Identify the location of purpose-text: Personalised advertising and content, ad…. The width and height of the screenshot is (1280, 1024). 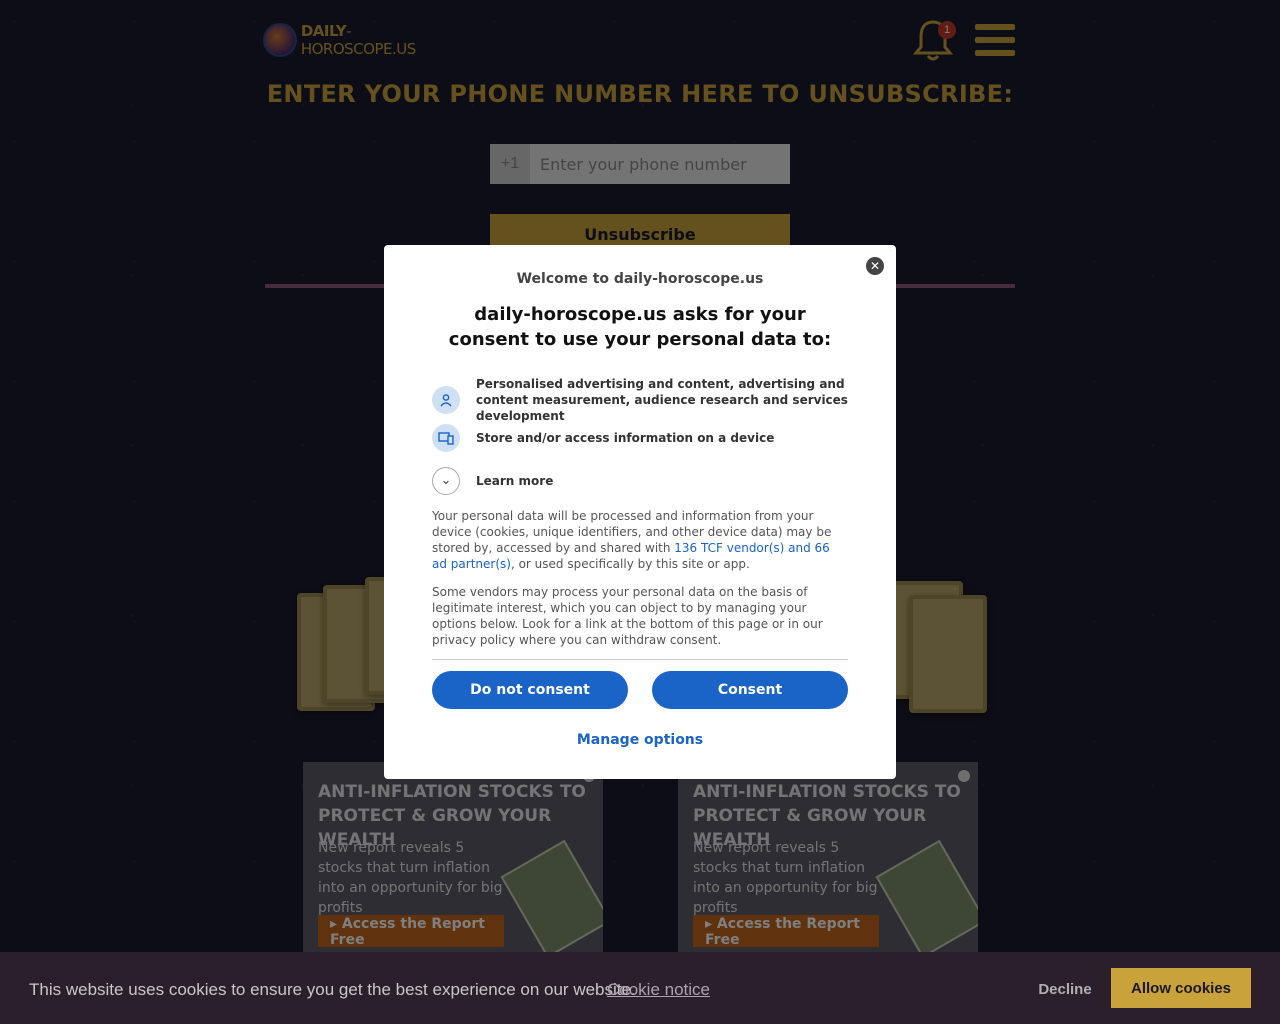
(662, 400).